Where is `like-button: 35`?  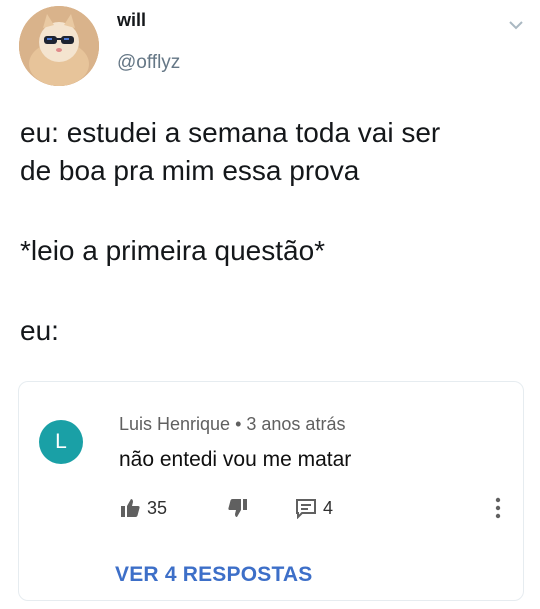
like-button: 35 is located at coordinates (143, 508).